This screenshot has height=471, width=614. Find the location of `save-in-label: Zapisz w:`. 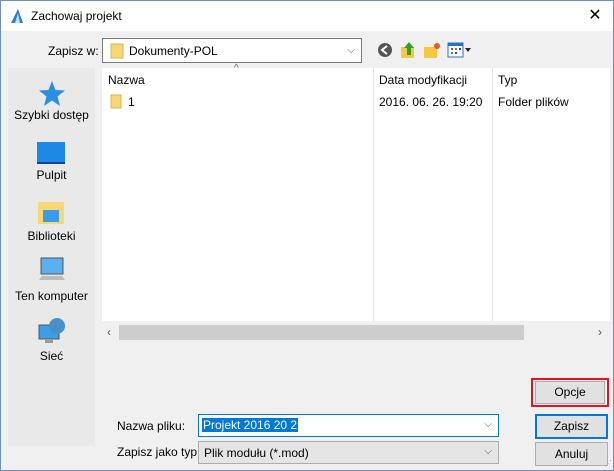

save-in-label: Zapisz w: is located at coordinates (73, 51).